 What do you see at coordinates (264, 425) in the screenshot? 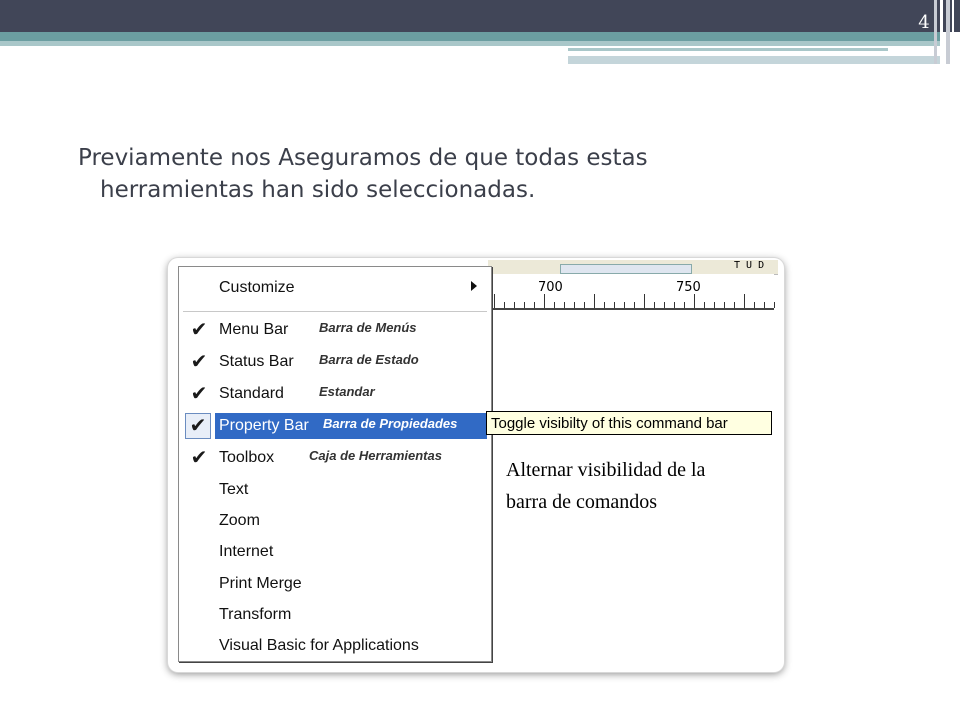
I see `menu-item-label: Property Bar` at bounding box center [264, 425].